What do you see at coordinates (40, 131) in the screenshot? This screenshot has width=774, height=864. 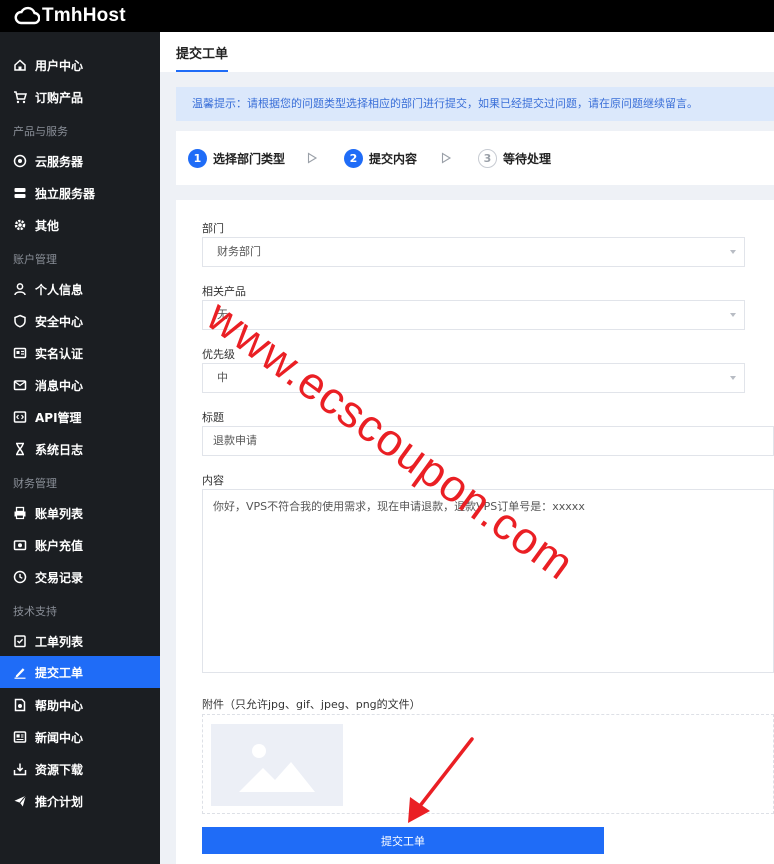 I see `section-label-products: 产品与服务` at bounding box center [40, 131].